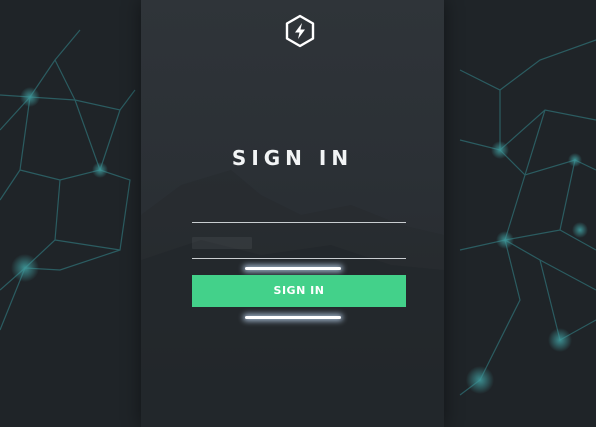  Describe the element at coordinates (300, 31) in the screenshot. I see `lightning-hexagon-icon` at that location.